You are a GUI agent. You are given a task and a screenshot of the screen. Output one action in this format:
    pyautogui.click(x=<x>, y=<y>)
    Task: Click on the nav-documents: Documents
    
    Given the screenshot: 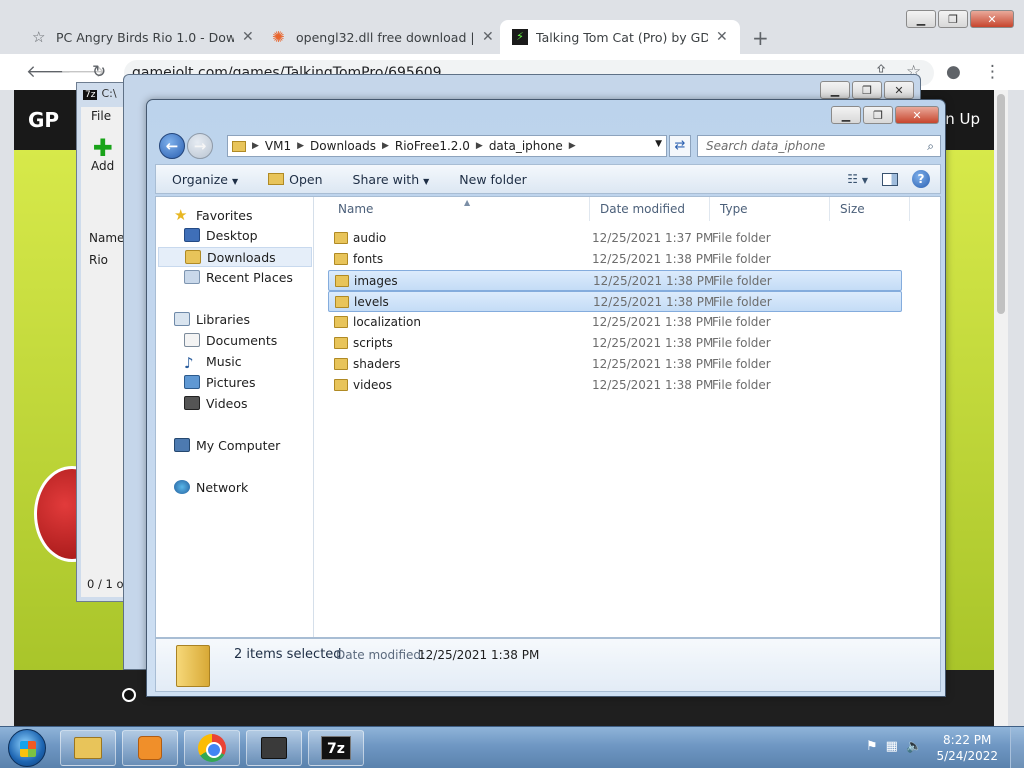 What is the action you would take?
    pyautogui.click(x=230, y=341)
    